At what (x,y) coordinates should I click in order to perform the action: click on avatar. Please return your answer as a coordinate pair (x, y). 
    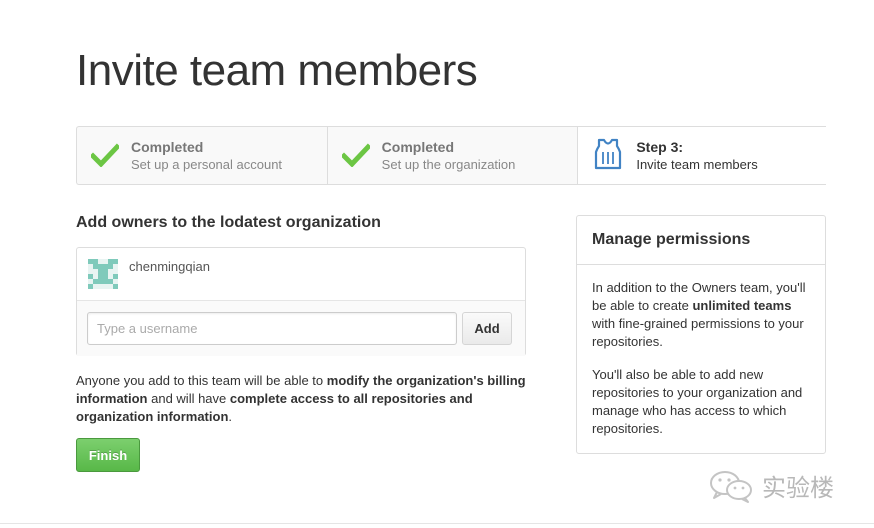
    Looking at the image, I should click on (103, 274).